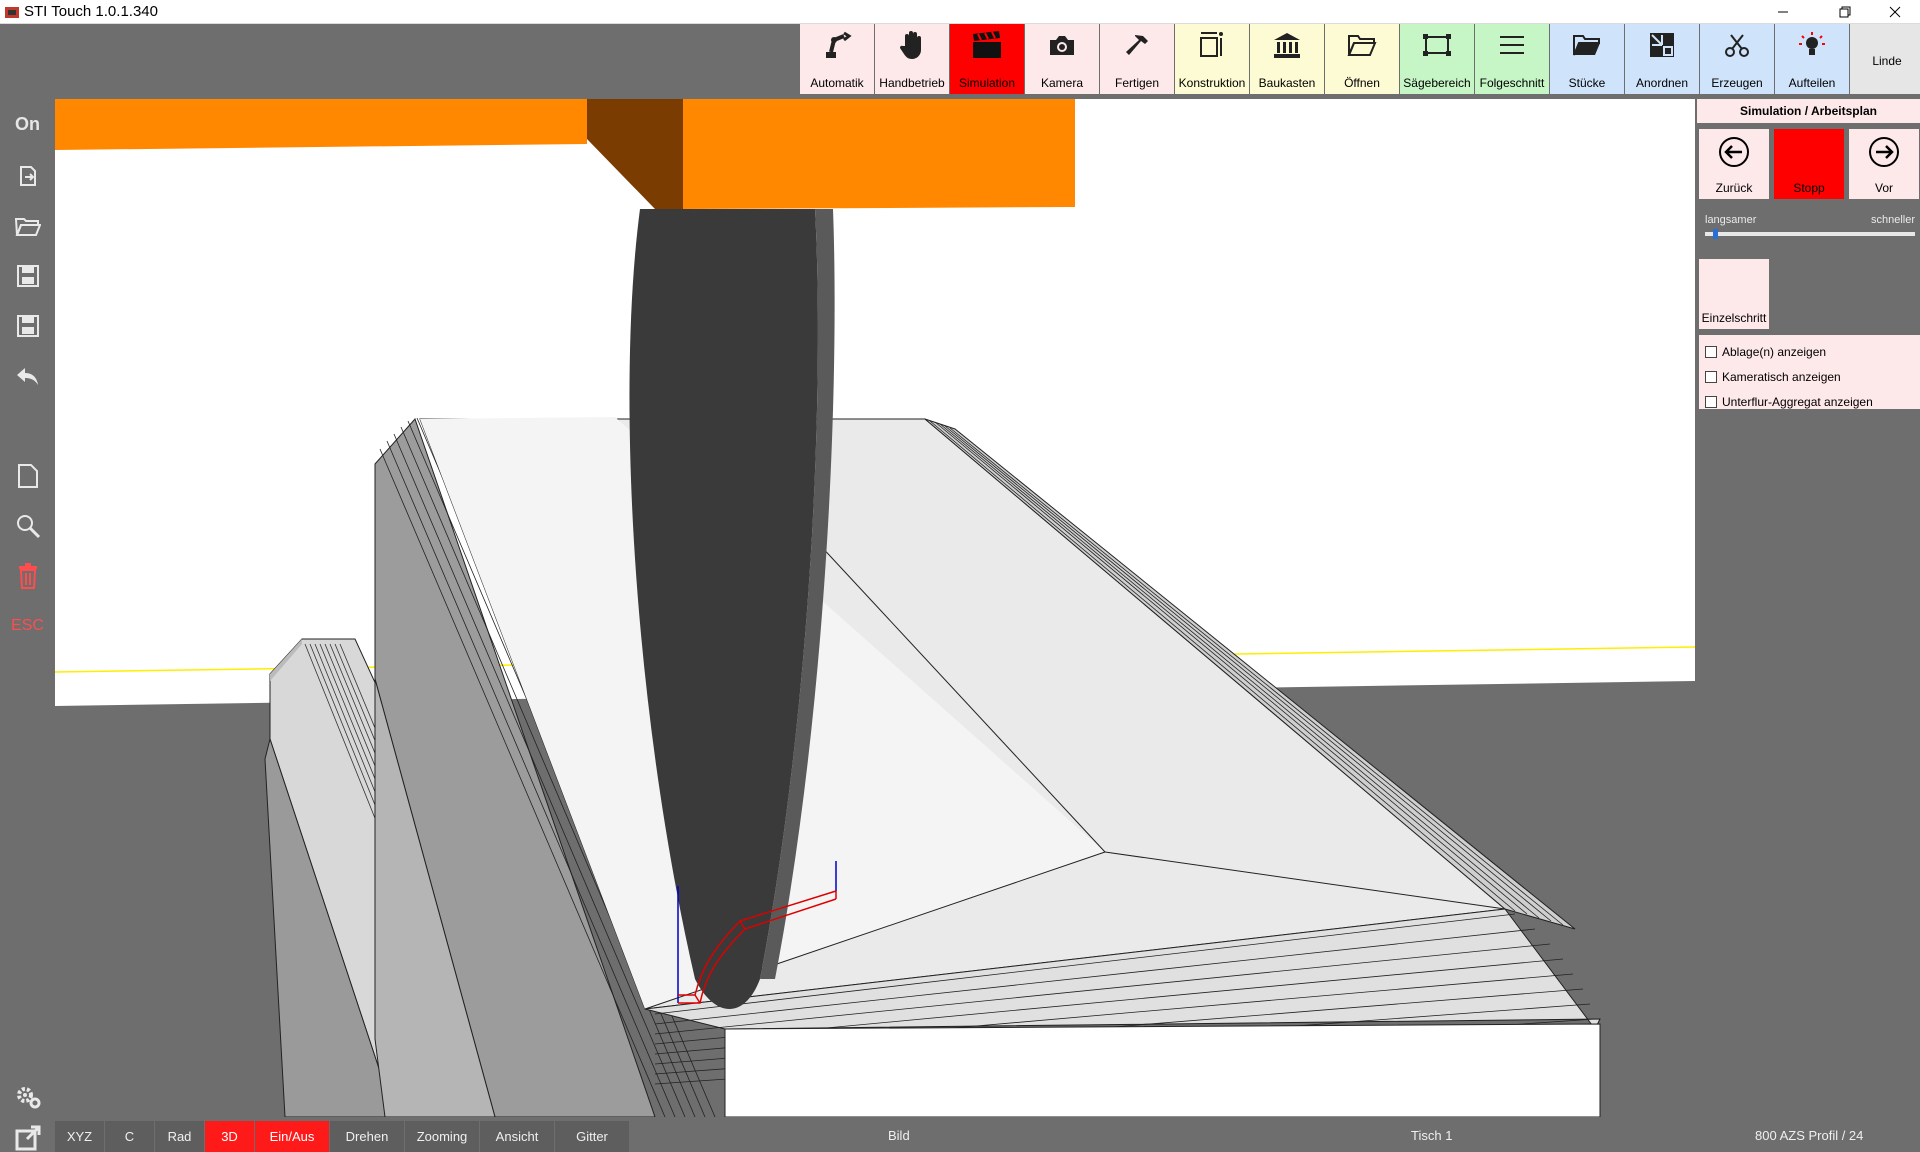  I want to click on tab-konstruktion-label: Konstruktion, so click(1212, 83).